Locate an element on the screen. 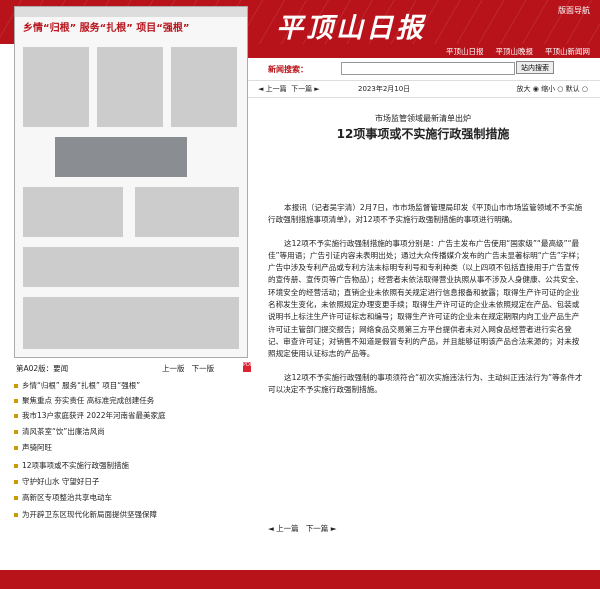 Image resolution: width=600 pixels, height=589 pixels. font-default-option: 默认 ○ is located at coordinates (577, 89).